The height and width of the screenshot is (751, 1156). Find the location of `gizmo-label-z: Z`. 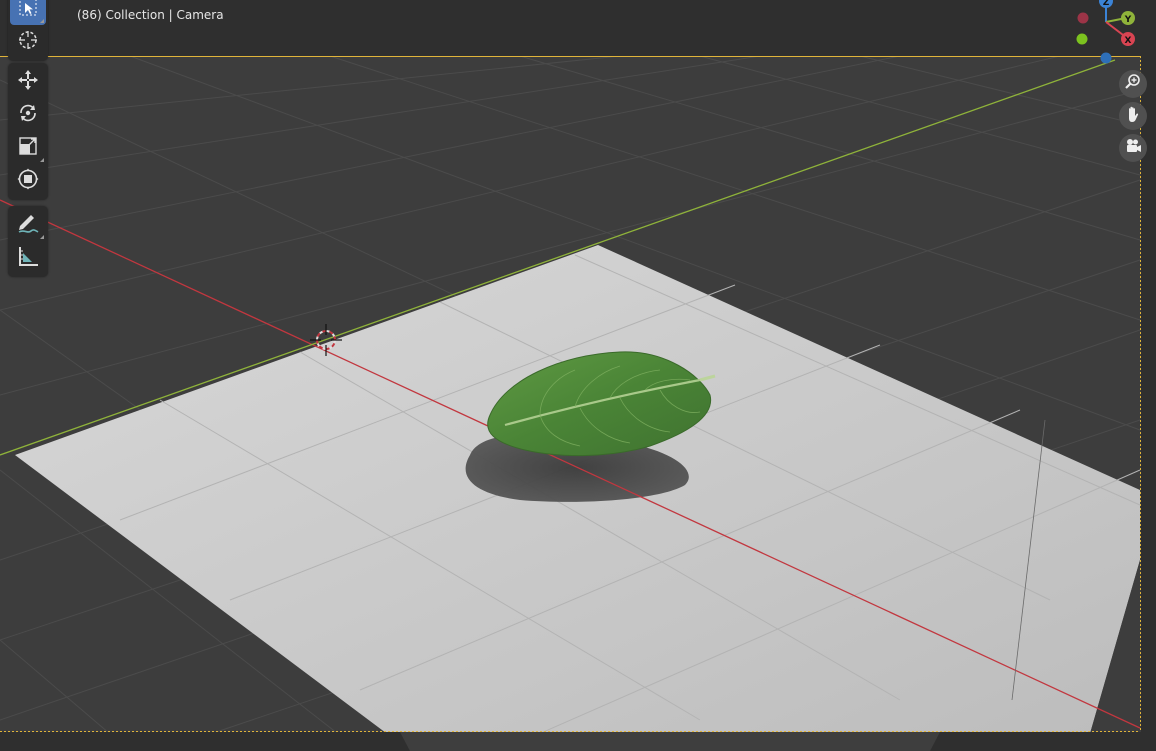

gizmo-label-z: Z is located at coordinates (1106, 4).